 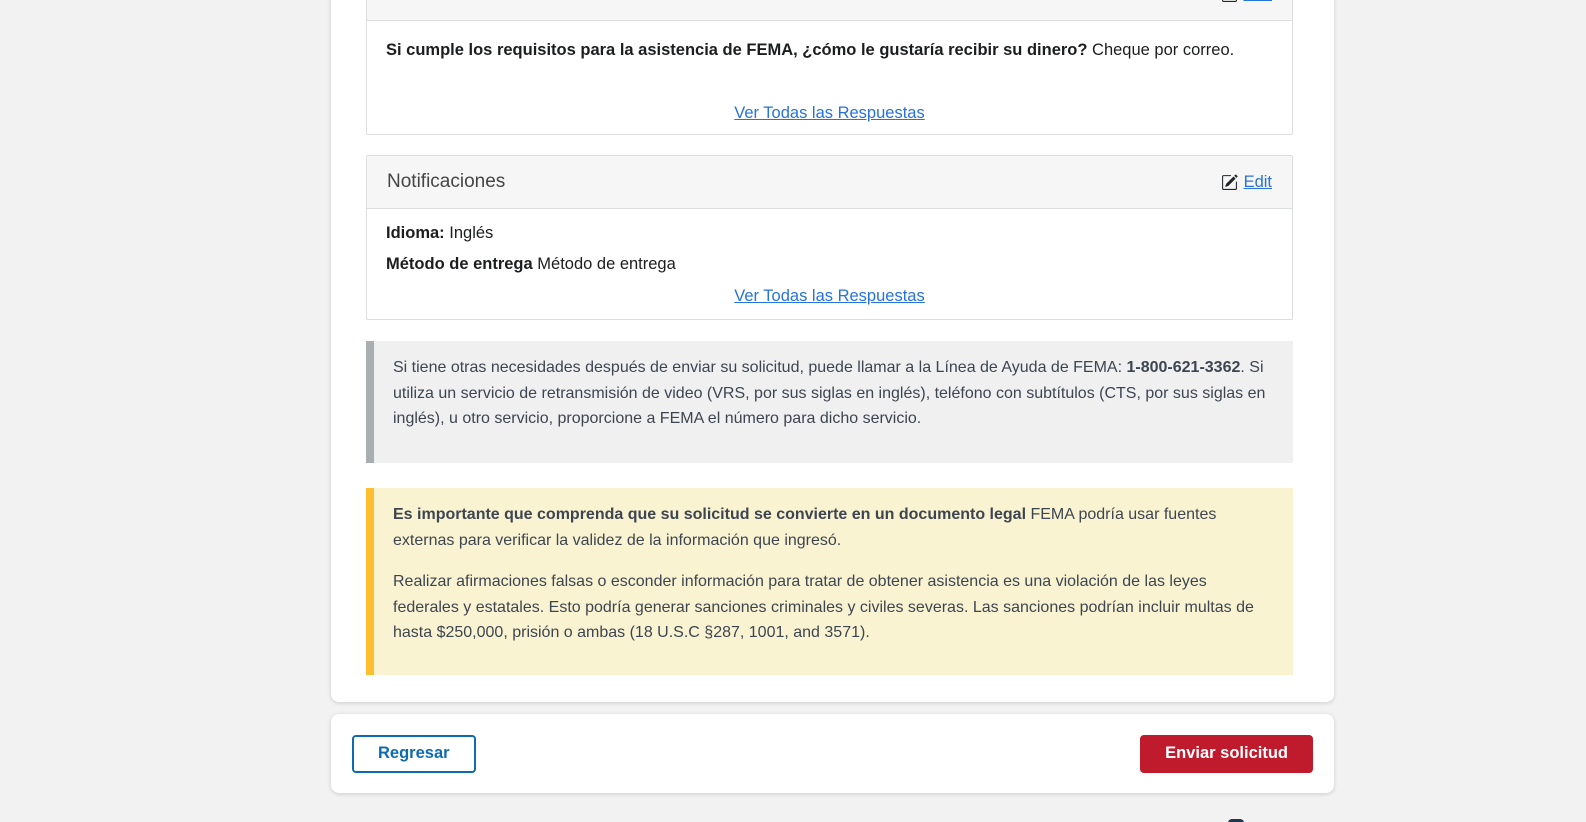 I want to click on notifications-view-all: Ver Todas las Respuestas, so click(x=829, y=296).